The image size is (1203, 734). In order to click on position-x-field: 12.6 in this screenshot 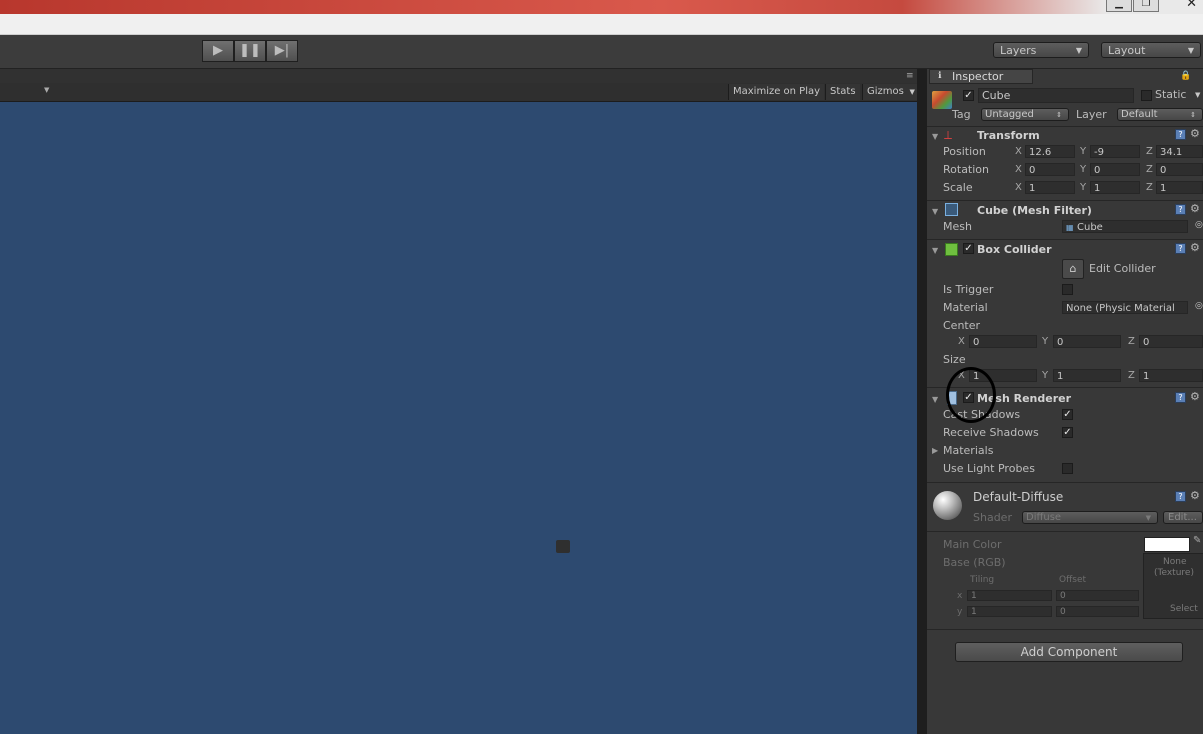, I will do `click(1050, 151)`.